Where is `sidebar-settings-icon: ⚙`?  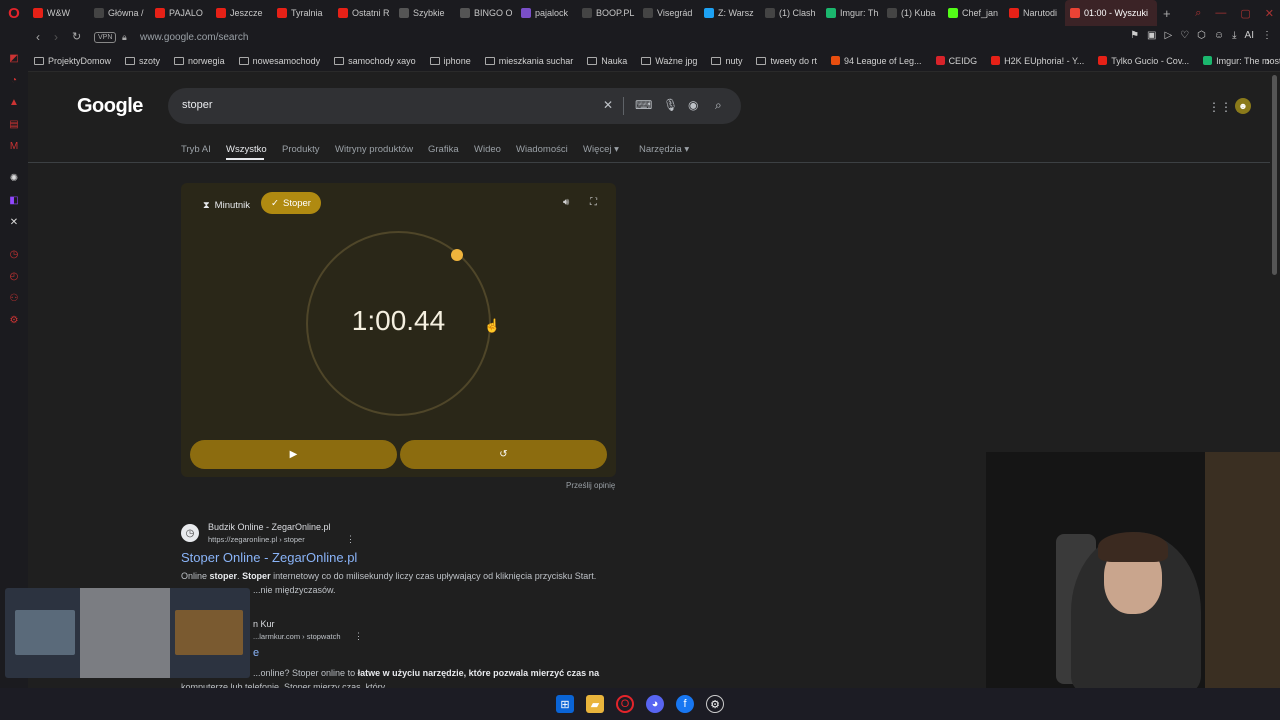
sidebar-settings-icon: ⚙ is located at coordinates (14, 320).